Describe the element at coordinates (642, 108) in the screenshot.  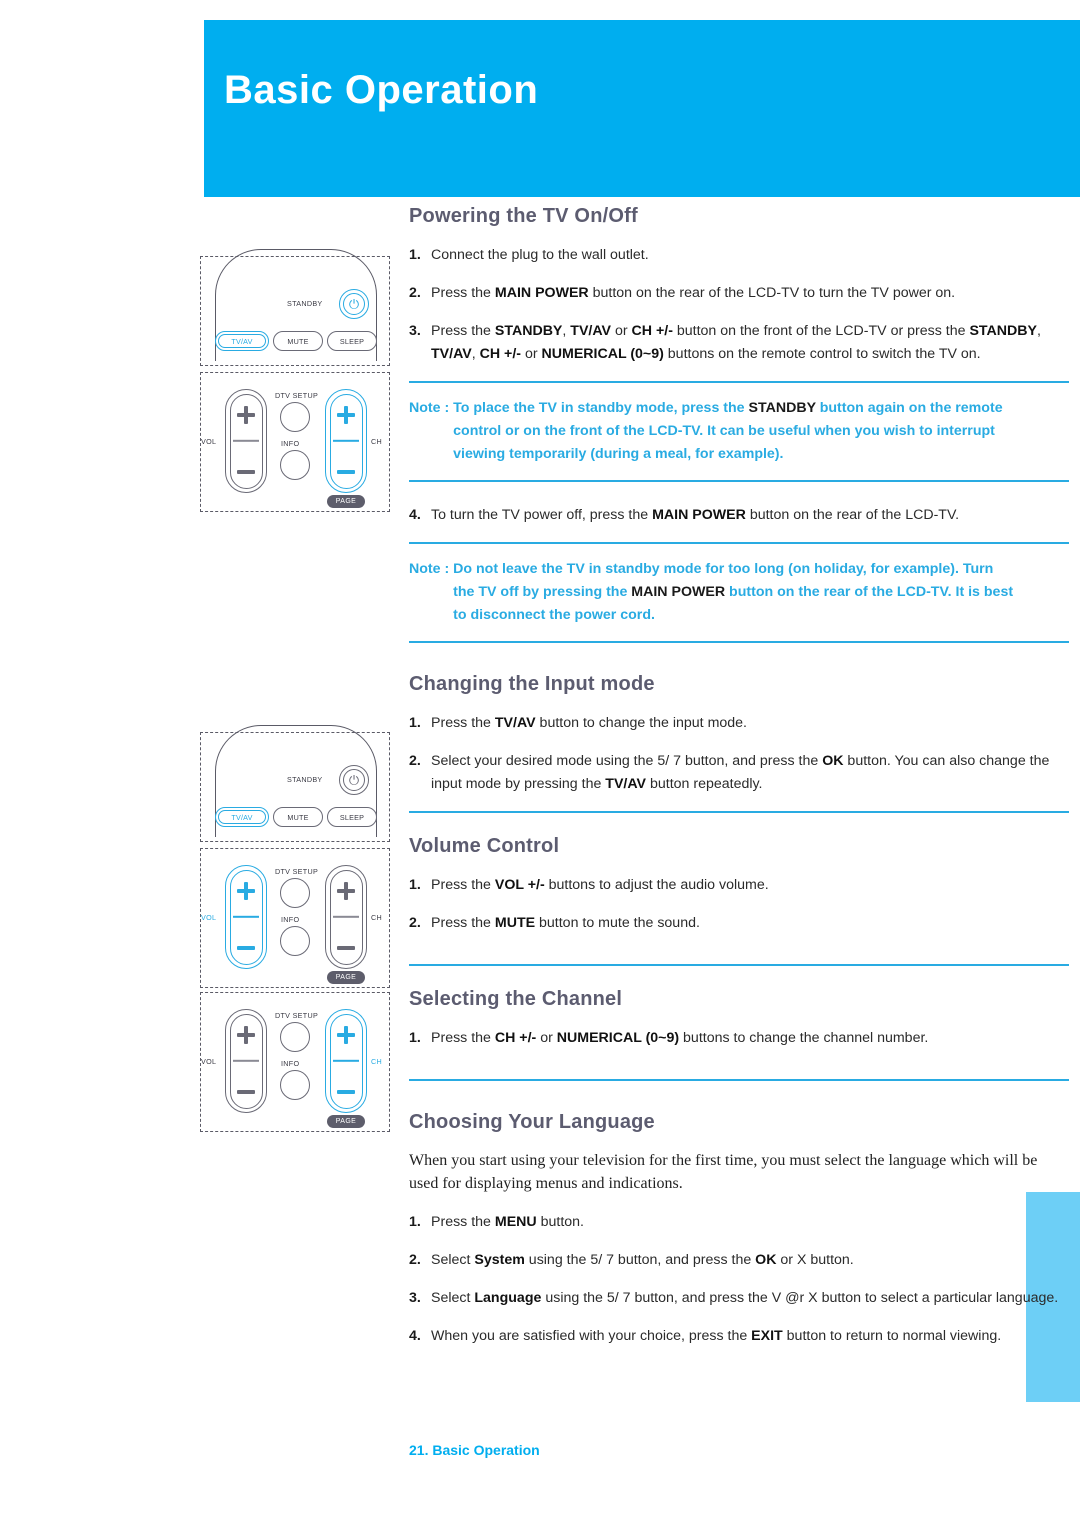
I see `page-header-banner: Basic Operation` at that location.